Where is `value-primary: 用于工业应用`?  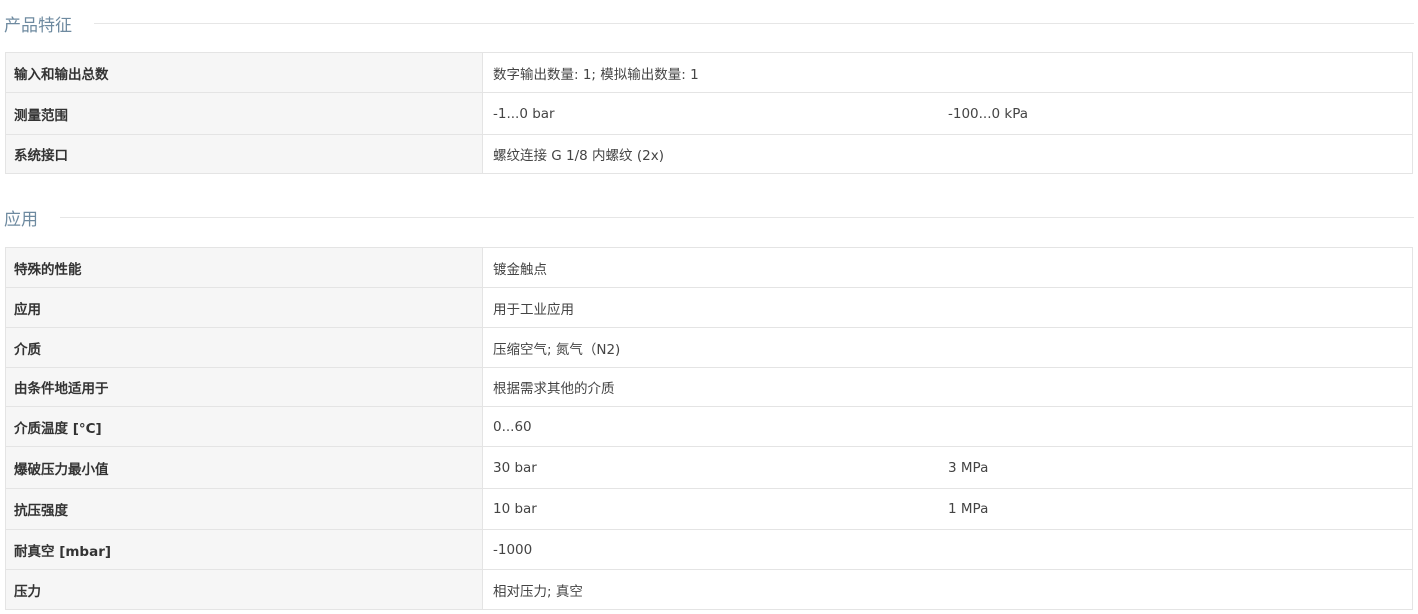 value-primary: 用于工业应用 is located at coordinates (533, 309).